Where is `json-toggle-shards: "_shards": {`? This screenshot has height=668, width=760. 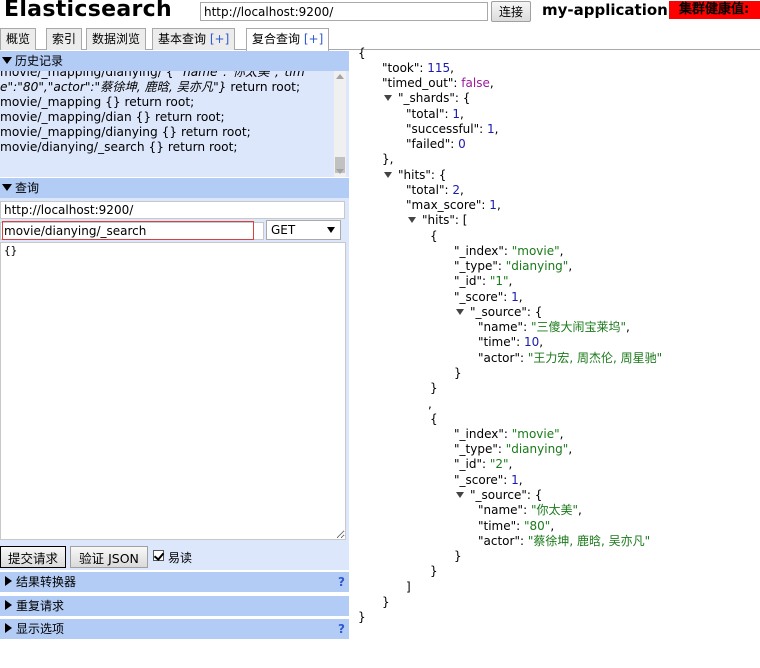
json-toggle-shards: "_shards": { is located at coordinates (427, 98).